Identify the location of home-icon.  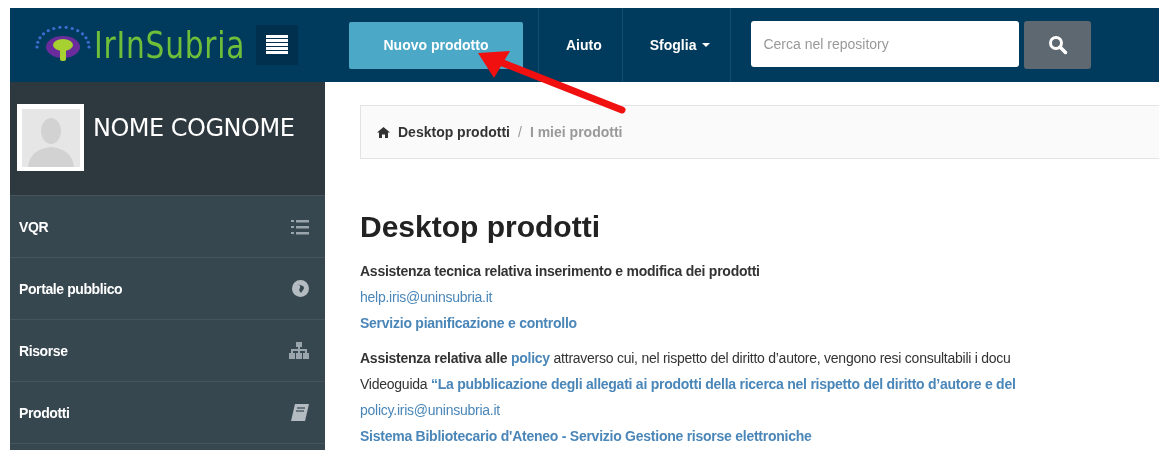
(383, 132).